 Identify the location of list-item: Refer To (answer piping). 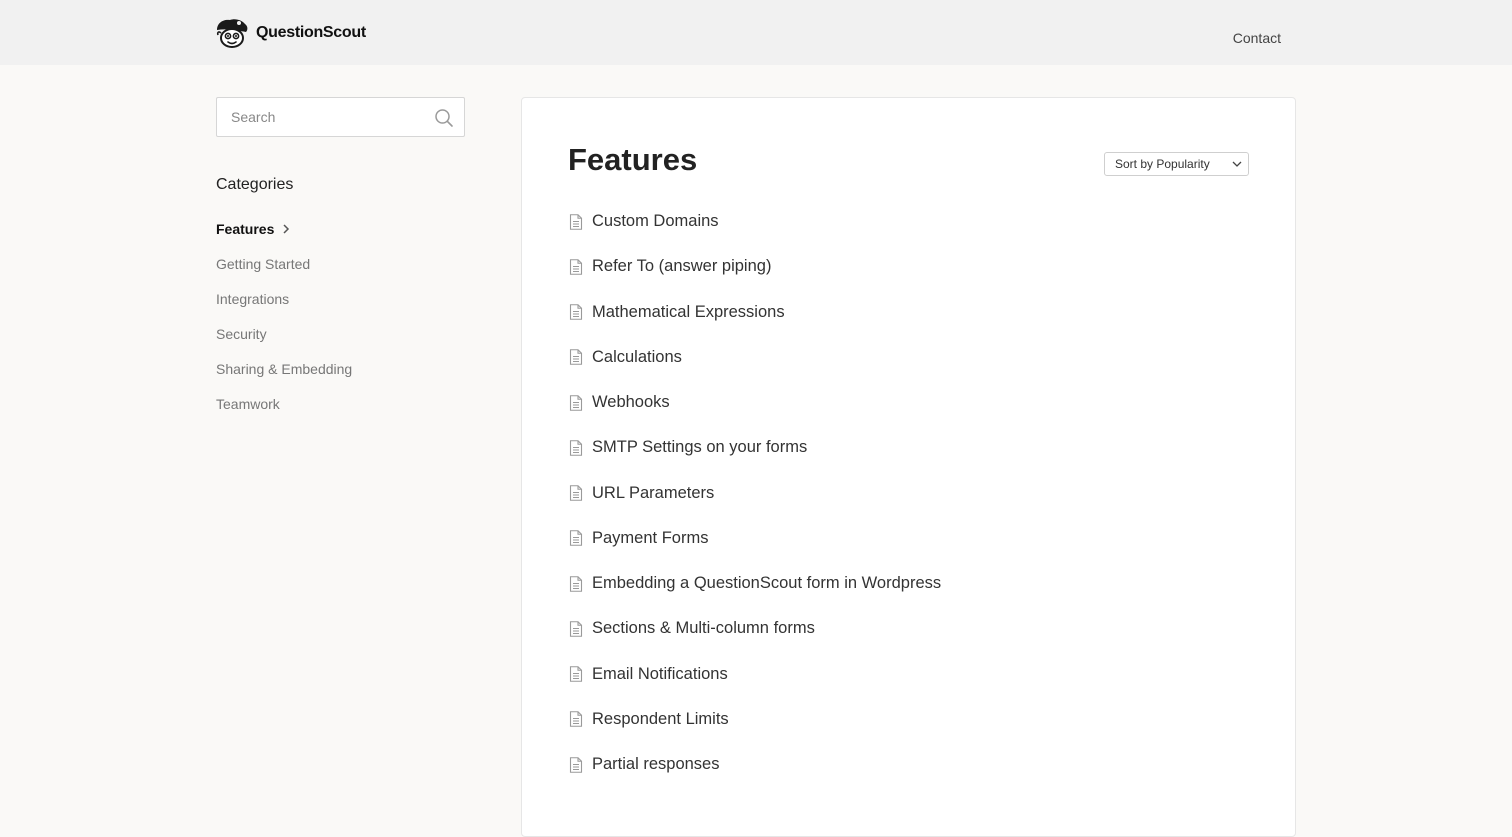
(755, 266).